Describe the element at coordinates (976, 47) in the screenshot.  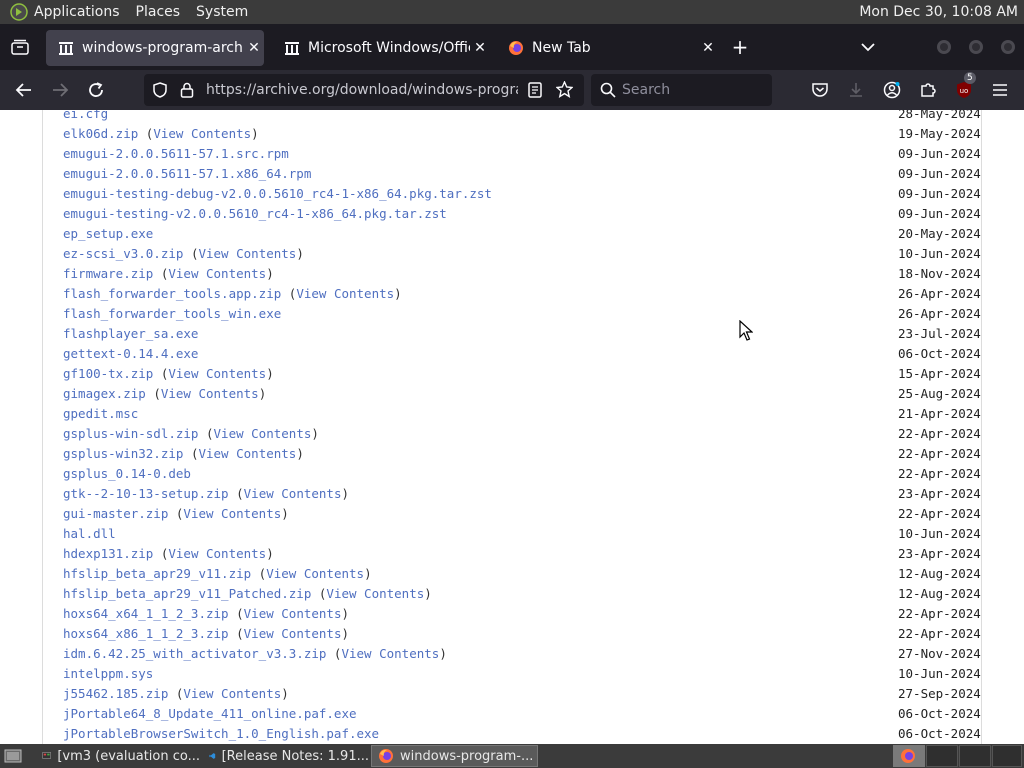
I see `maximize-window-button` at that location.